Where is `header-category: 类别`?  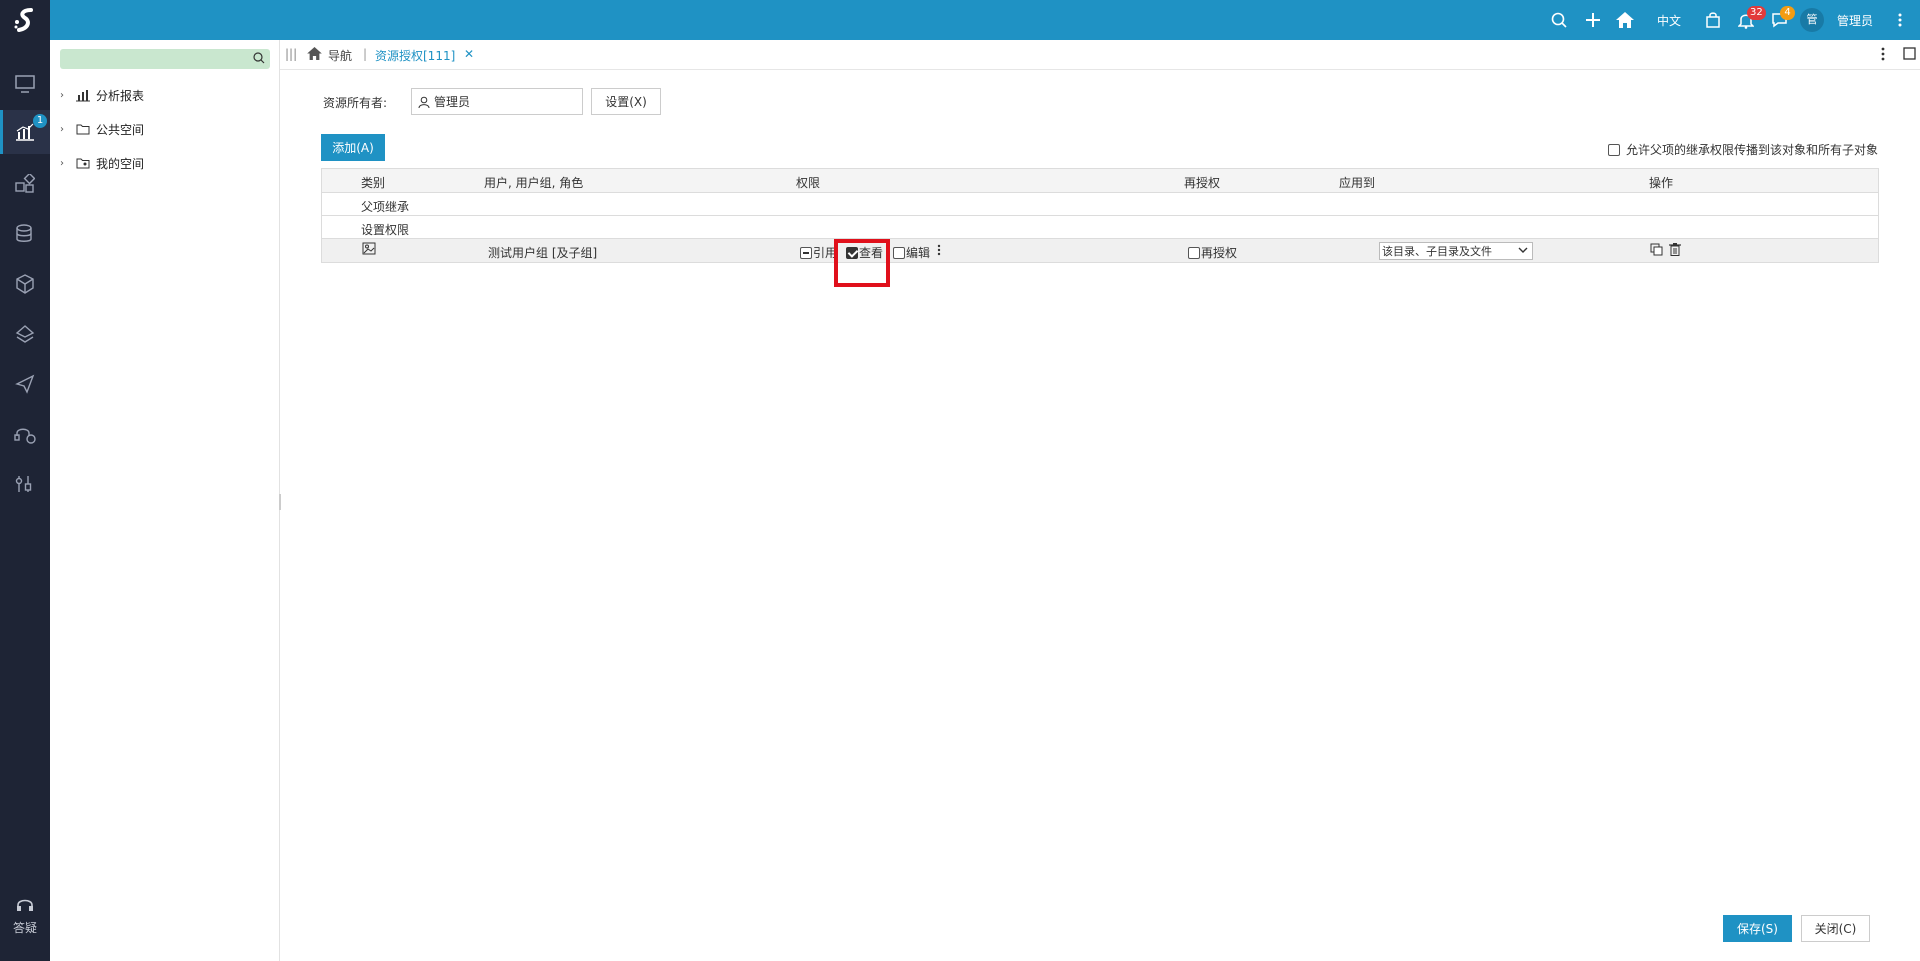
header-category: 类别 is located at coordinates (373, 183).